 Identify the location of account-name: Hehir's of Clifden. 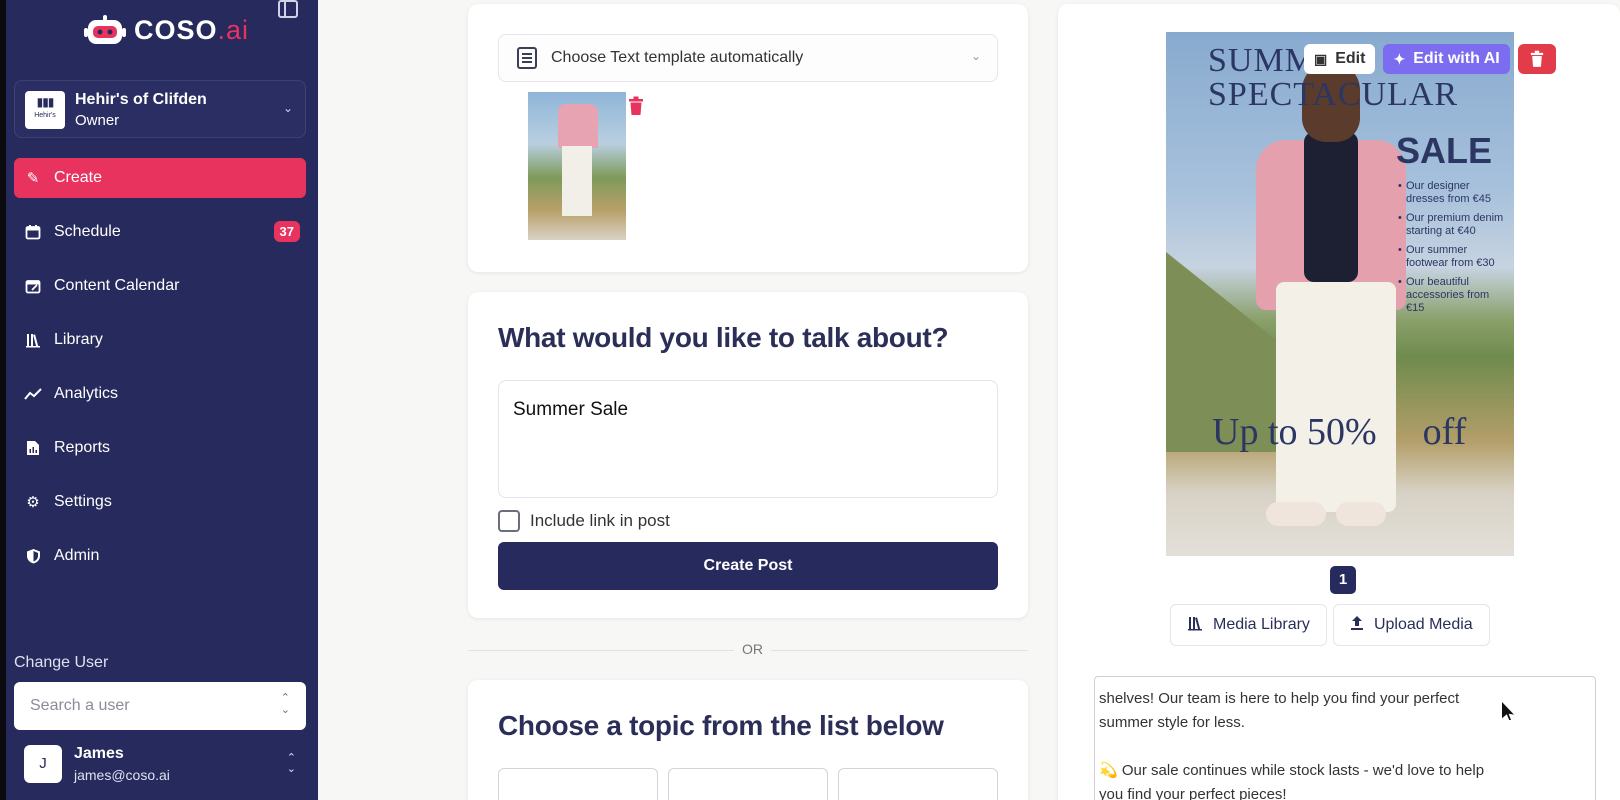
(141, 99).